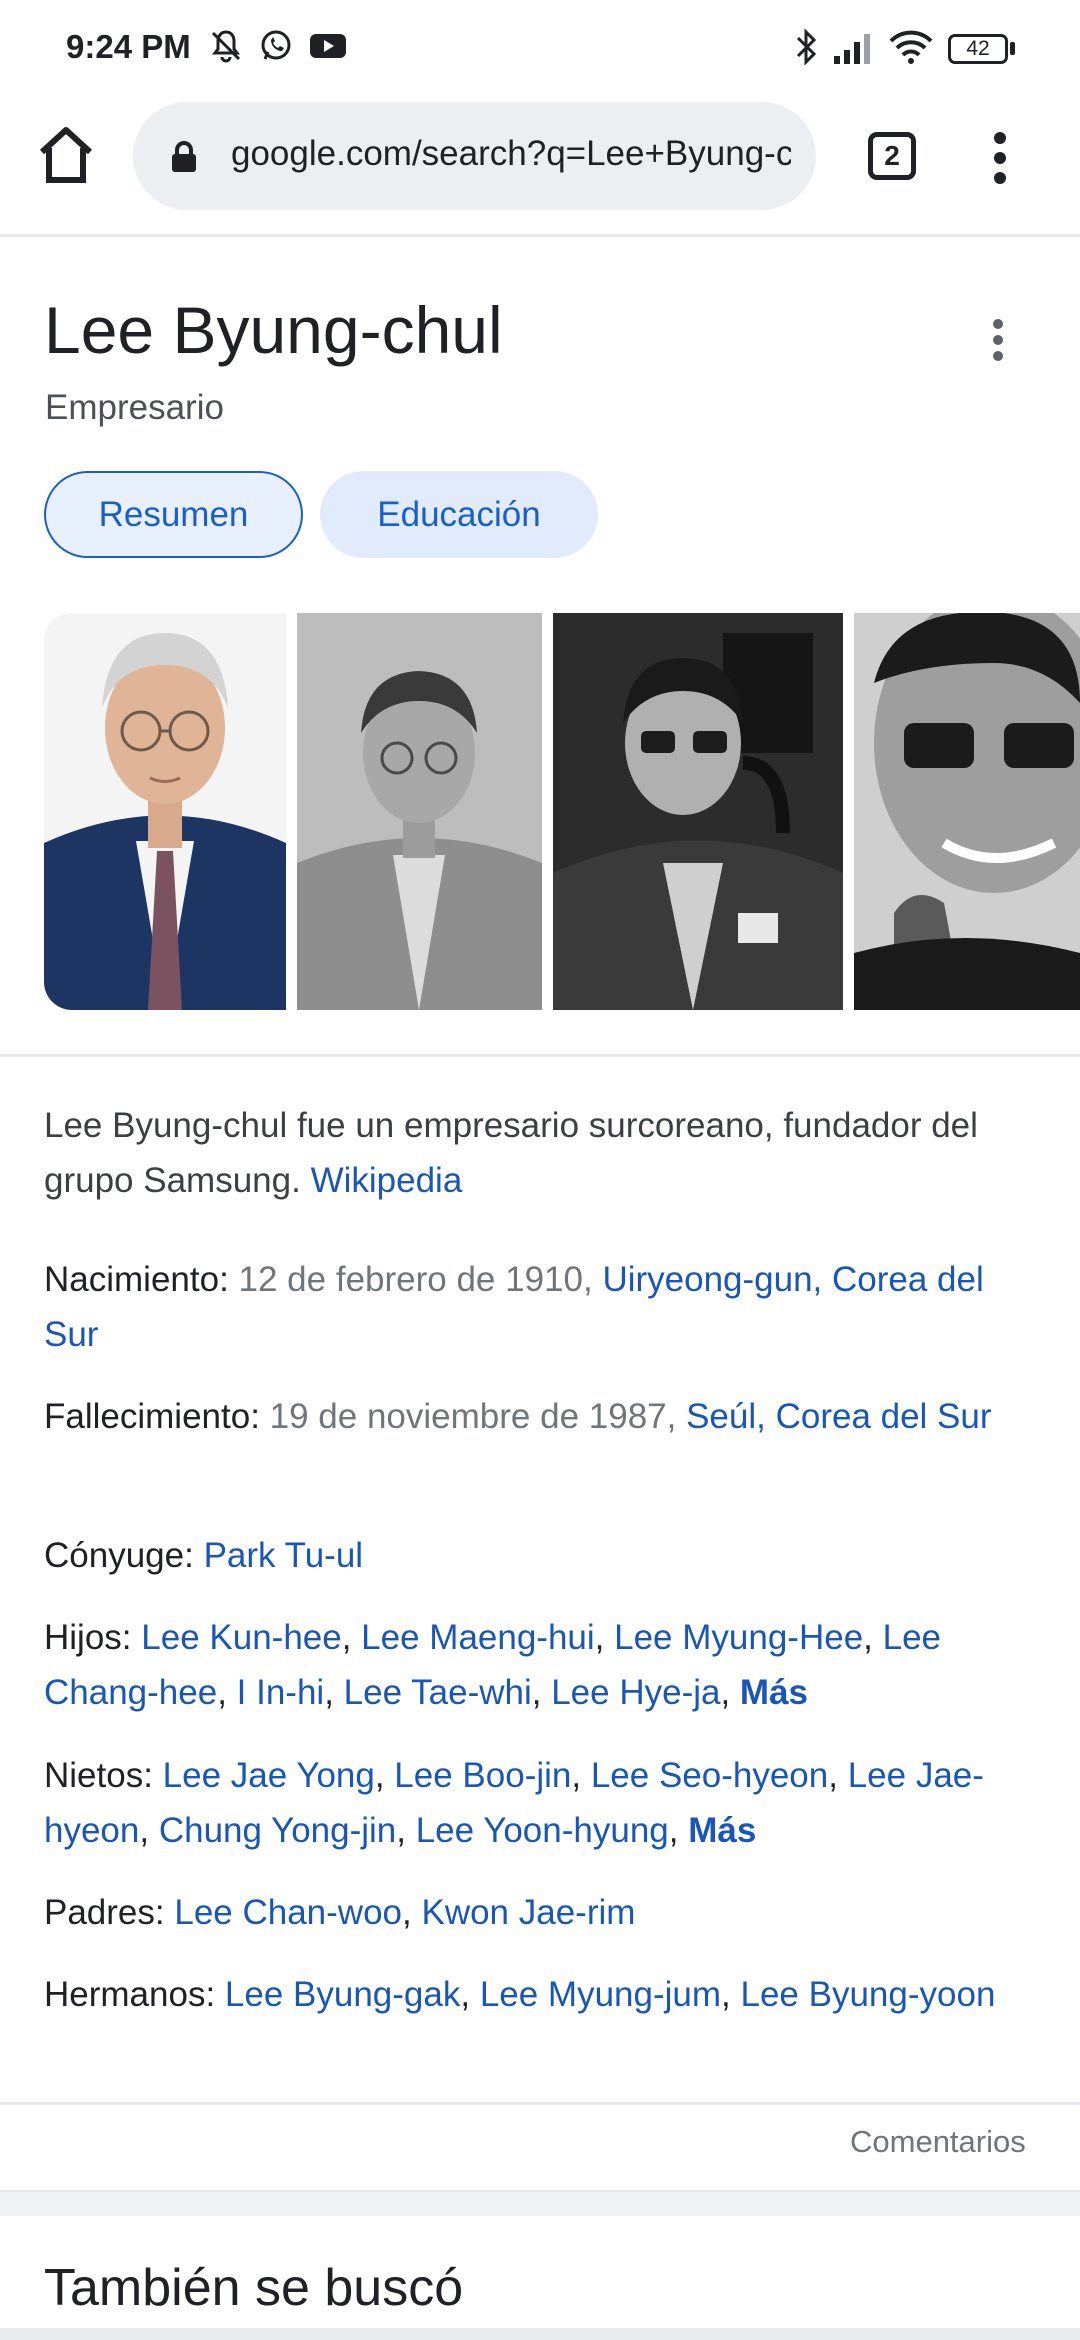 The width and height of the screenshot is (1080, 2340). I want to click on tab-count: 2, so click(892, 155).